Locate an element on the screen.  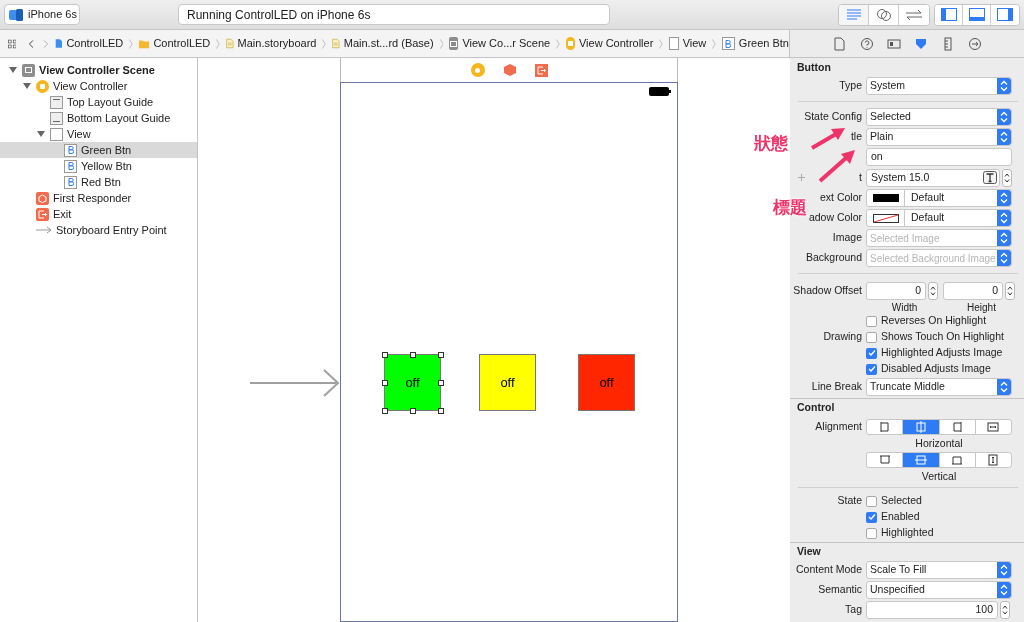
path-item: View Co...r Scene is located at coordinates (506, 43).